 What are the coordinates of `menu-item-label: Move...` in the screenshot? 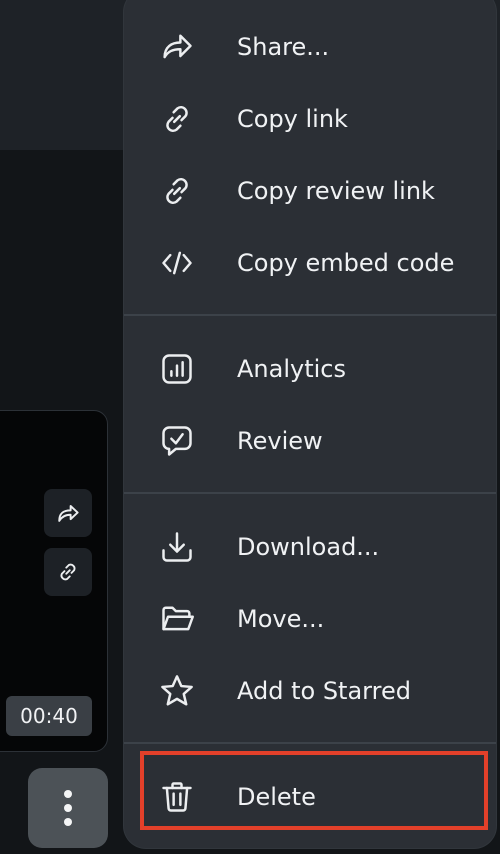 It's located at (281, 619).